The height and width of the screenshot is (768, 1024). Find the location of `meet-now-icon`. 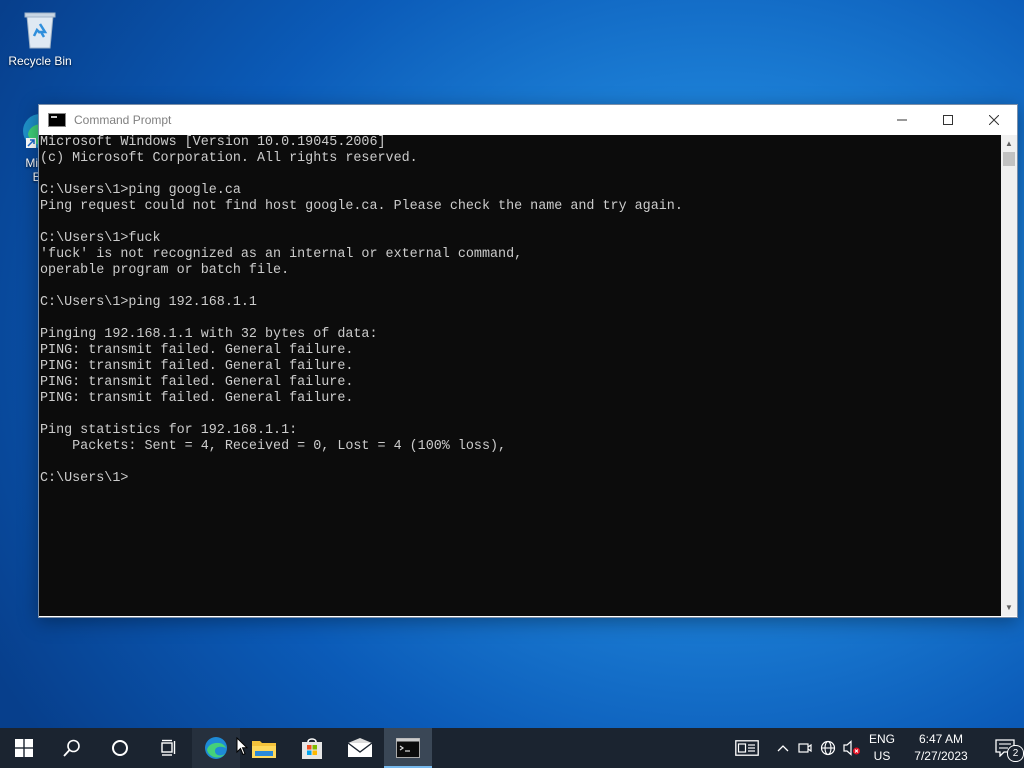

meet-now-icon is located at coordinates (805, 748).